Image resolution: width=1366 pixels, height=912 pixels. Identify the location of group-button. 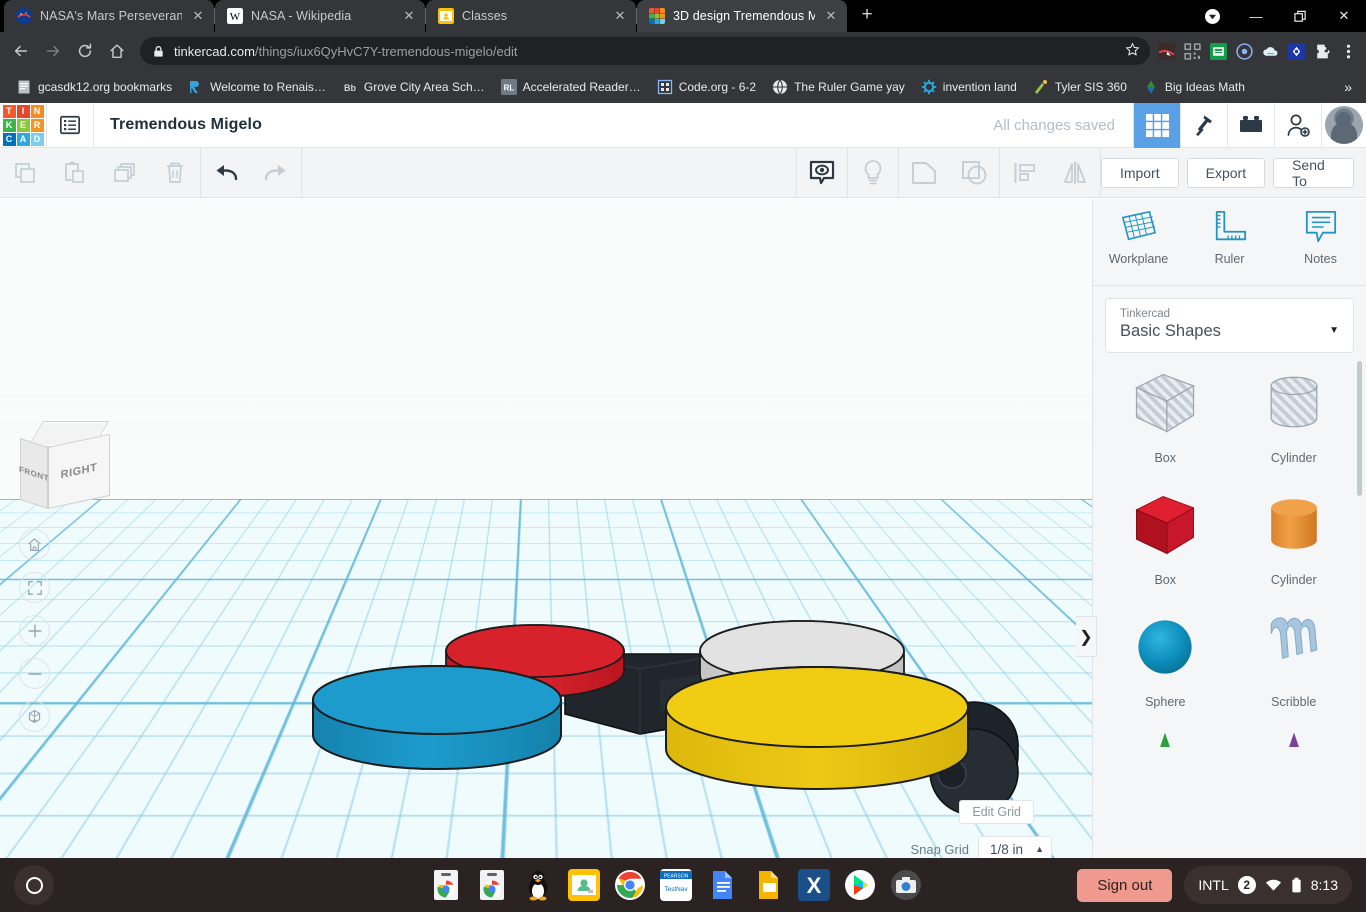
(924, 173).